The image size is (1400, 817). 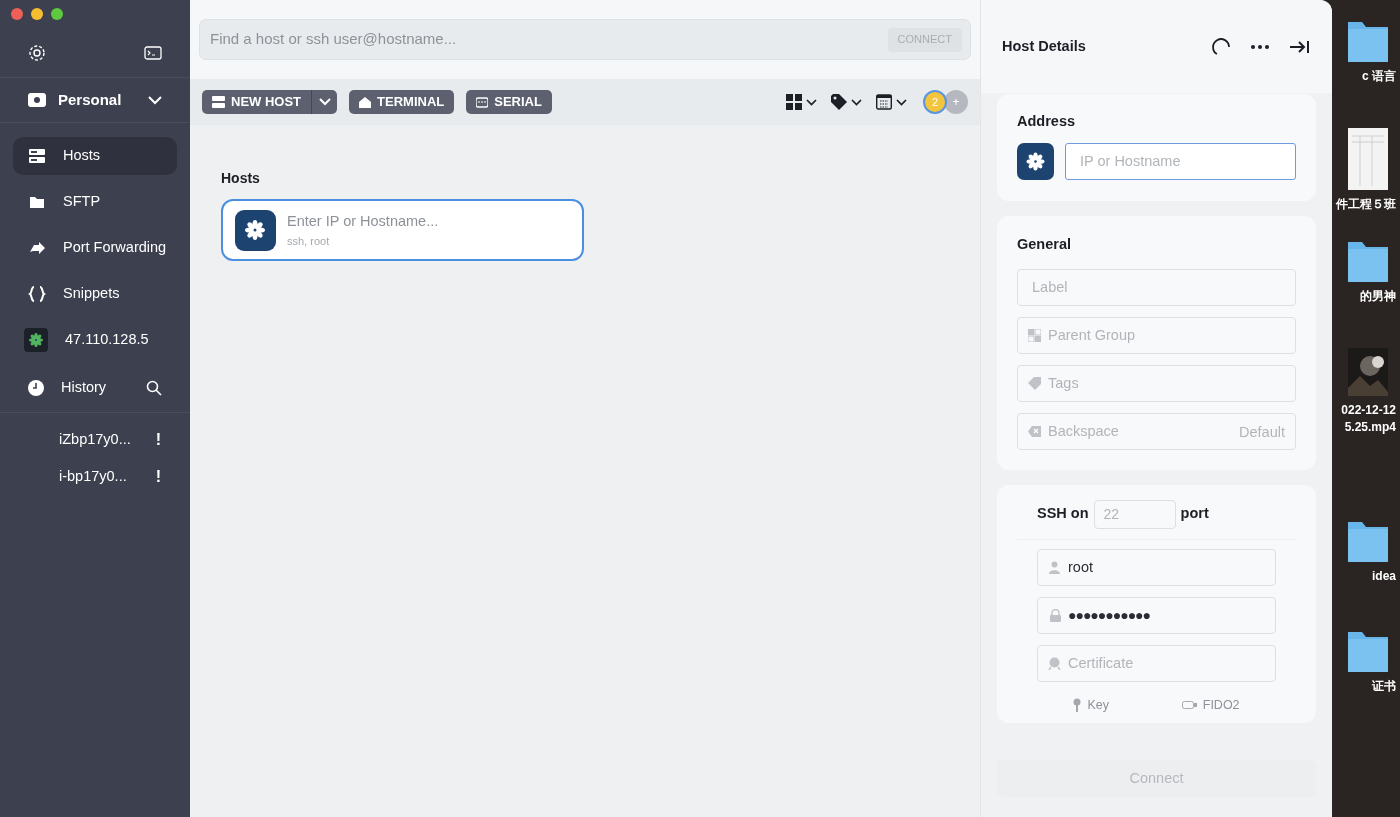 I want to click on file-label: c 语言, so click(x=1379, y=76).